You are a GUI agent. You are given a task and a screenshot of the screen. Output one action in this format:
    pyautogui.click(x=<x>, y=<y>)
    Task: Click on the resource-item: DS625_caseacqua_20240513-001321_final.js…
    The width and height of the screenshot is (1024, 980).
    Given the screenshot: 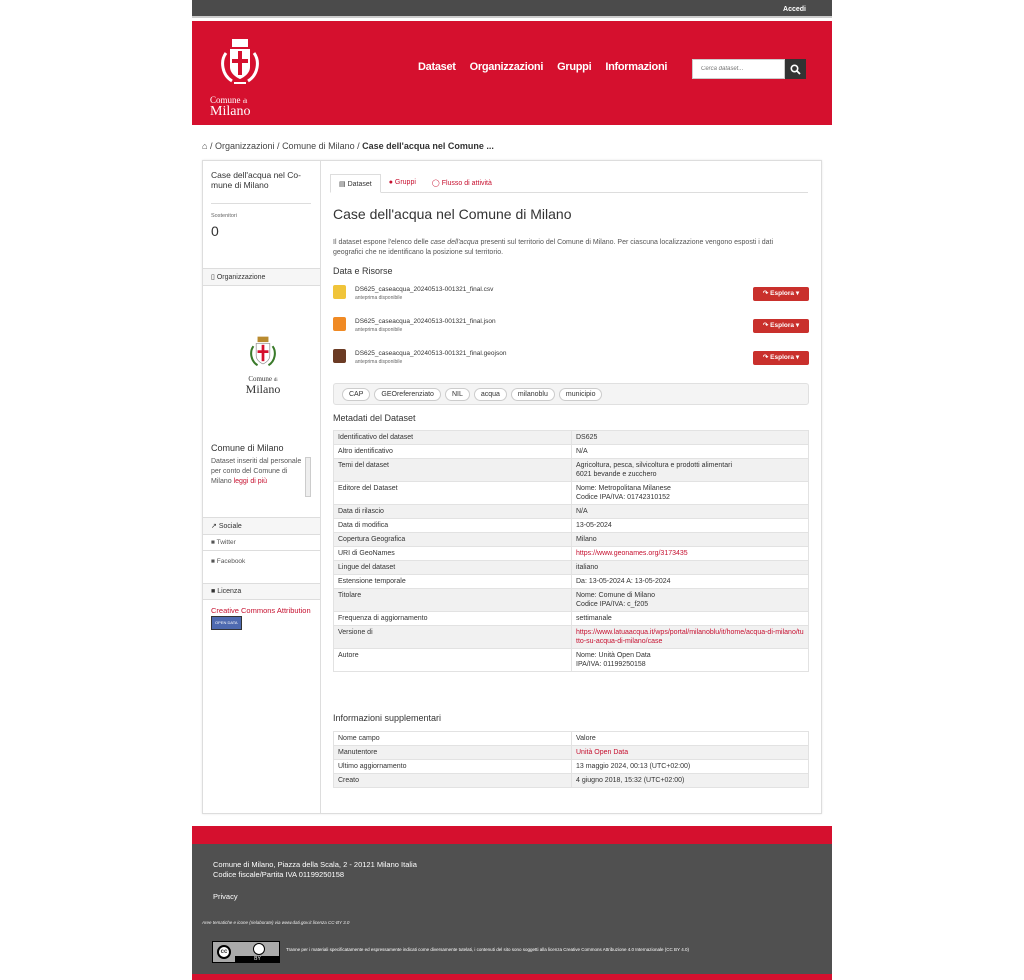 What is the action you would take?
    pyautogui.click(x=571, y=327)
    